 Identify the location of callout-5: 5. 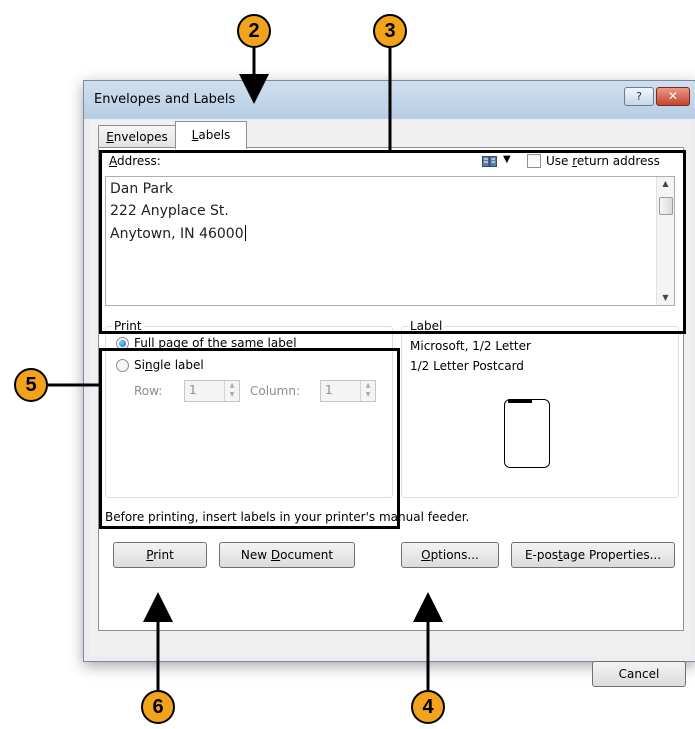
(31, 385).